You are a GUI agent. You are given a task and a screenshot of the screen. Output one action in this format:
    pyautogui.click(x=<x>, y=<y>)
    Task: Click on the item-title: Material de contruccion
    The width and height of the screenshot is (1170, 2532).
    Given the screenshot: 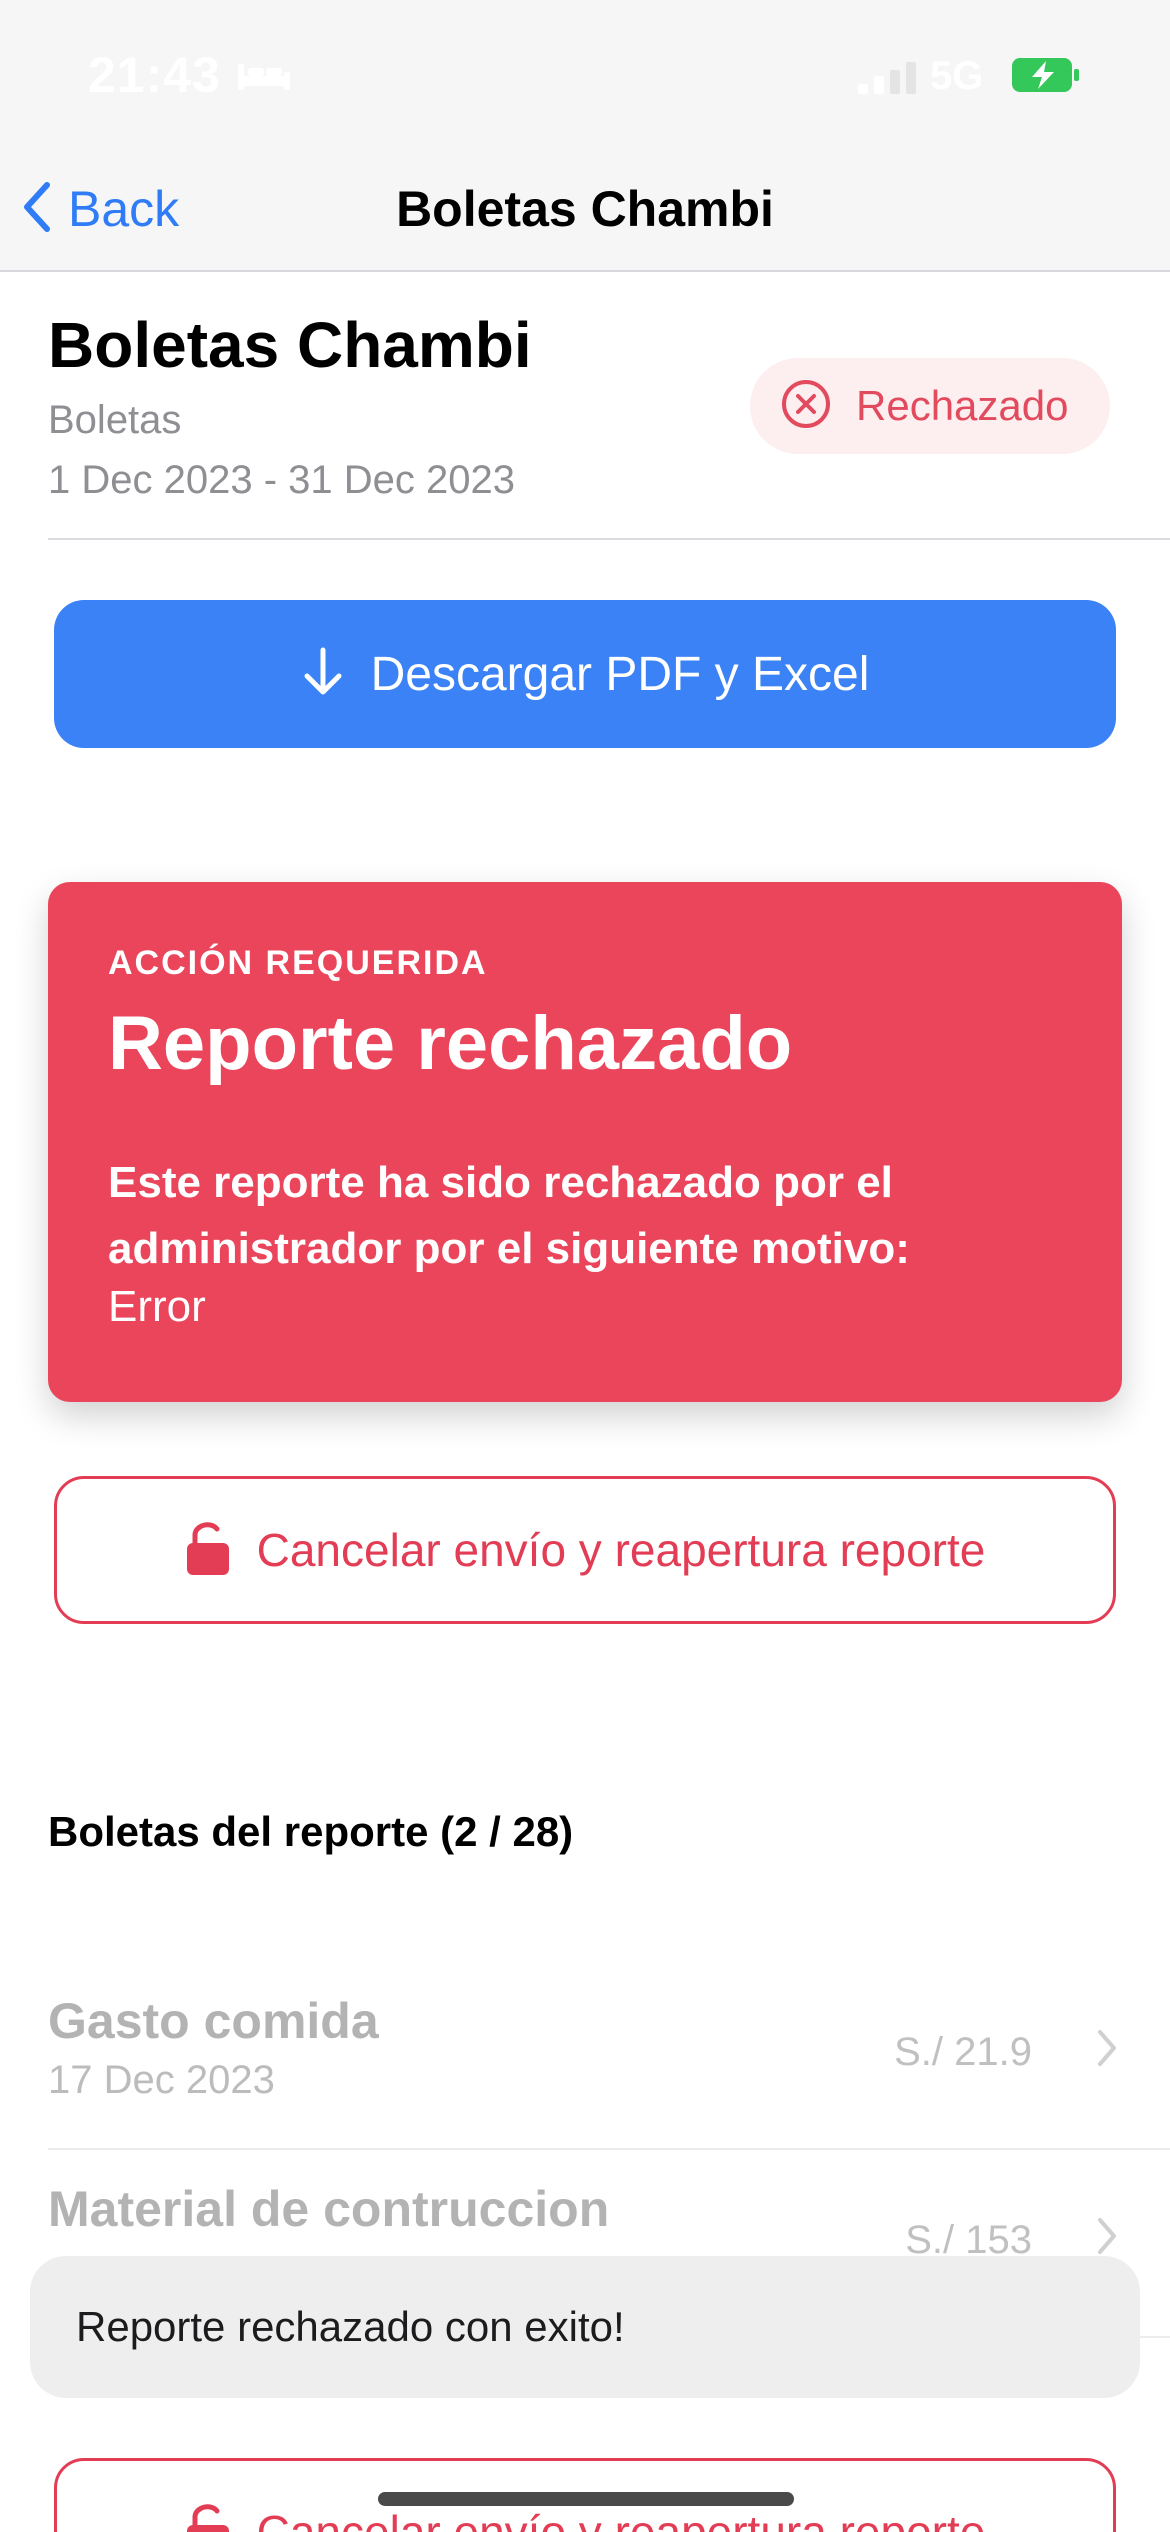 What is the action you would take?
    pyautogui.click(x=329, y=2209)
    